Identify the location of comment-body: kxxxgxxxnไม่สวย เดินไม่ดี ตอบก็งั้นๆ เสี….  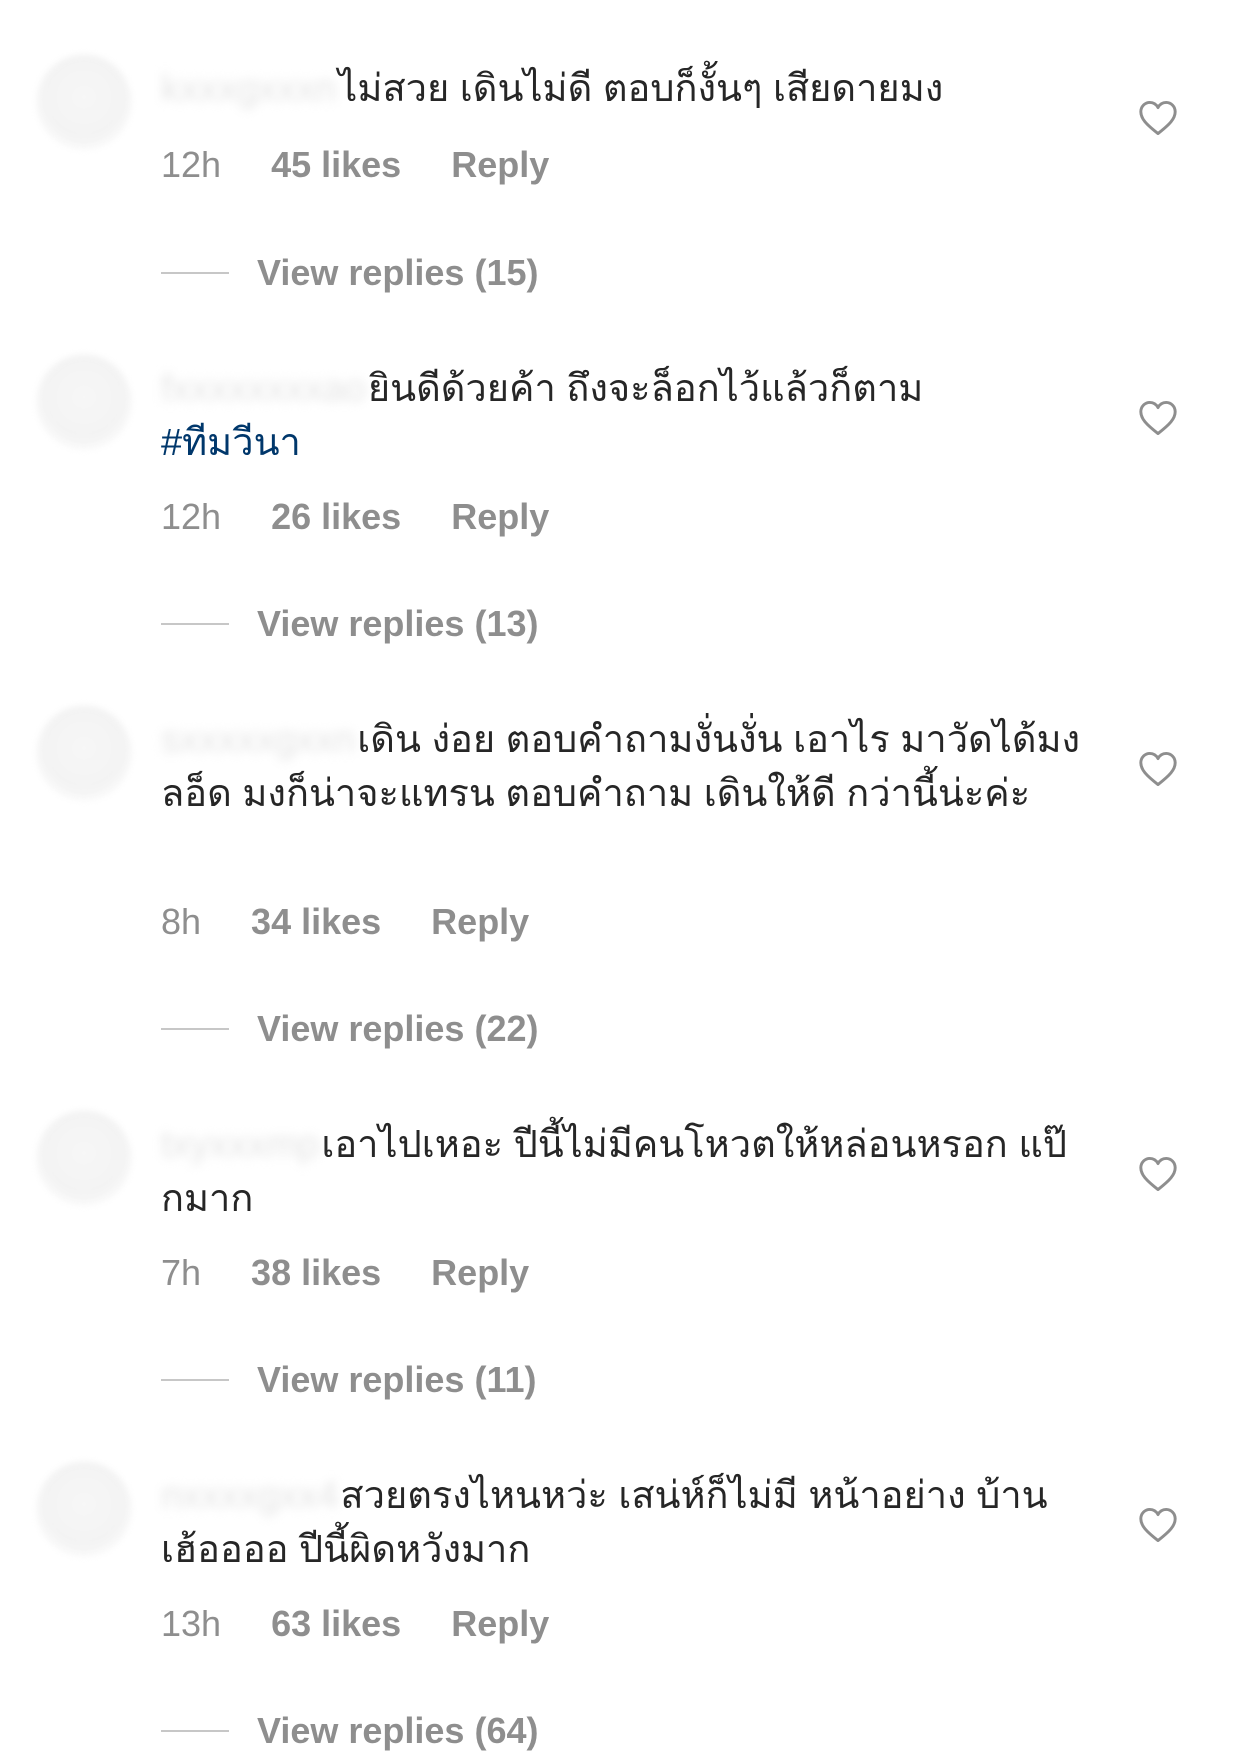
(621, 89).